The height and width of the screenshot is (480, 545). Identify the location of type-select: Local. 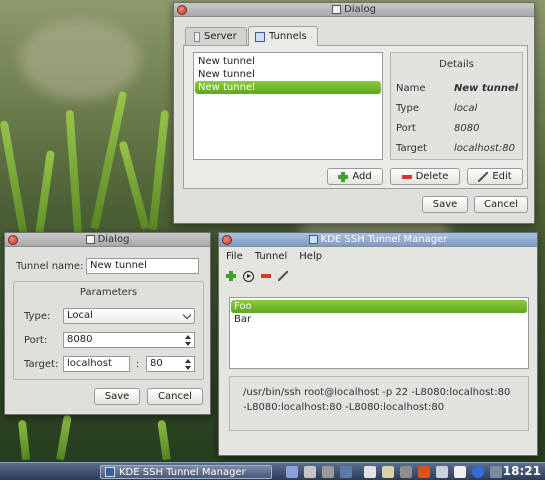
(129, 316).